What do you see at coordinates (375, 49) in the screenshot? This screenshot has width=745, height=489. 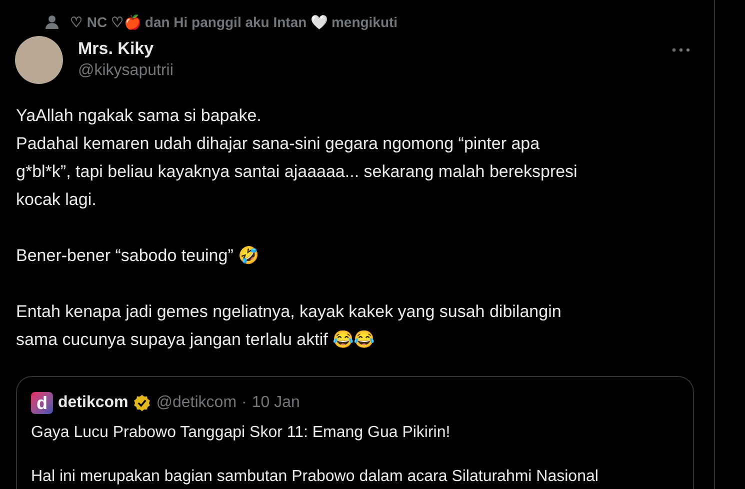 I see `author-name: Mrs. Kiky` at bounding box center [375, 49].